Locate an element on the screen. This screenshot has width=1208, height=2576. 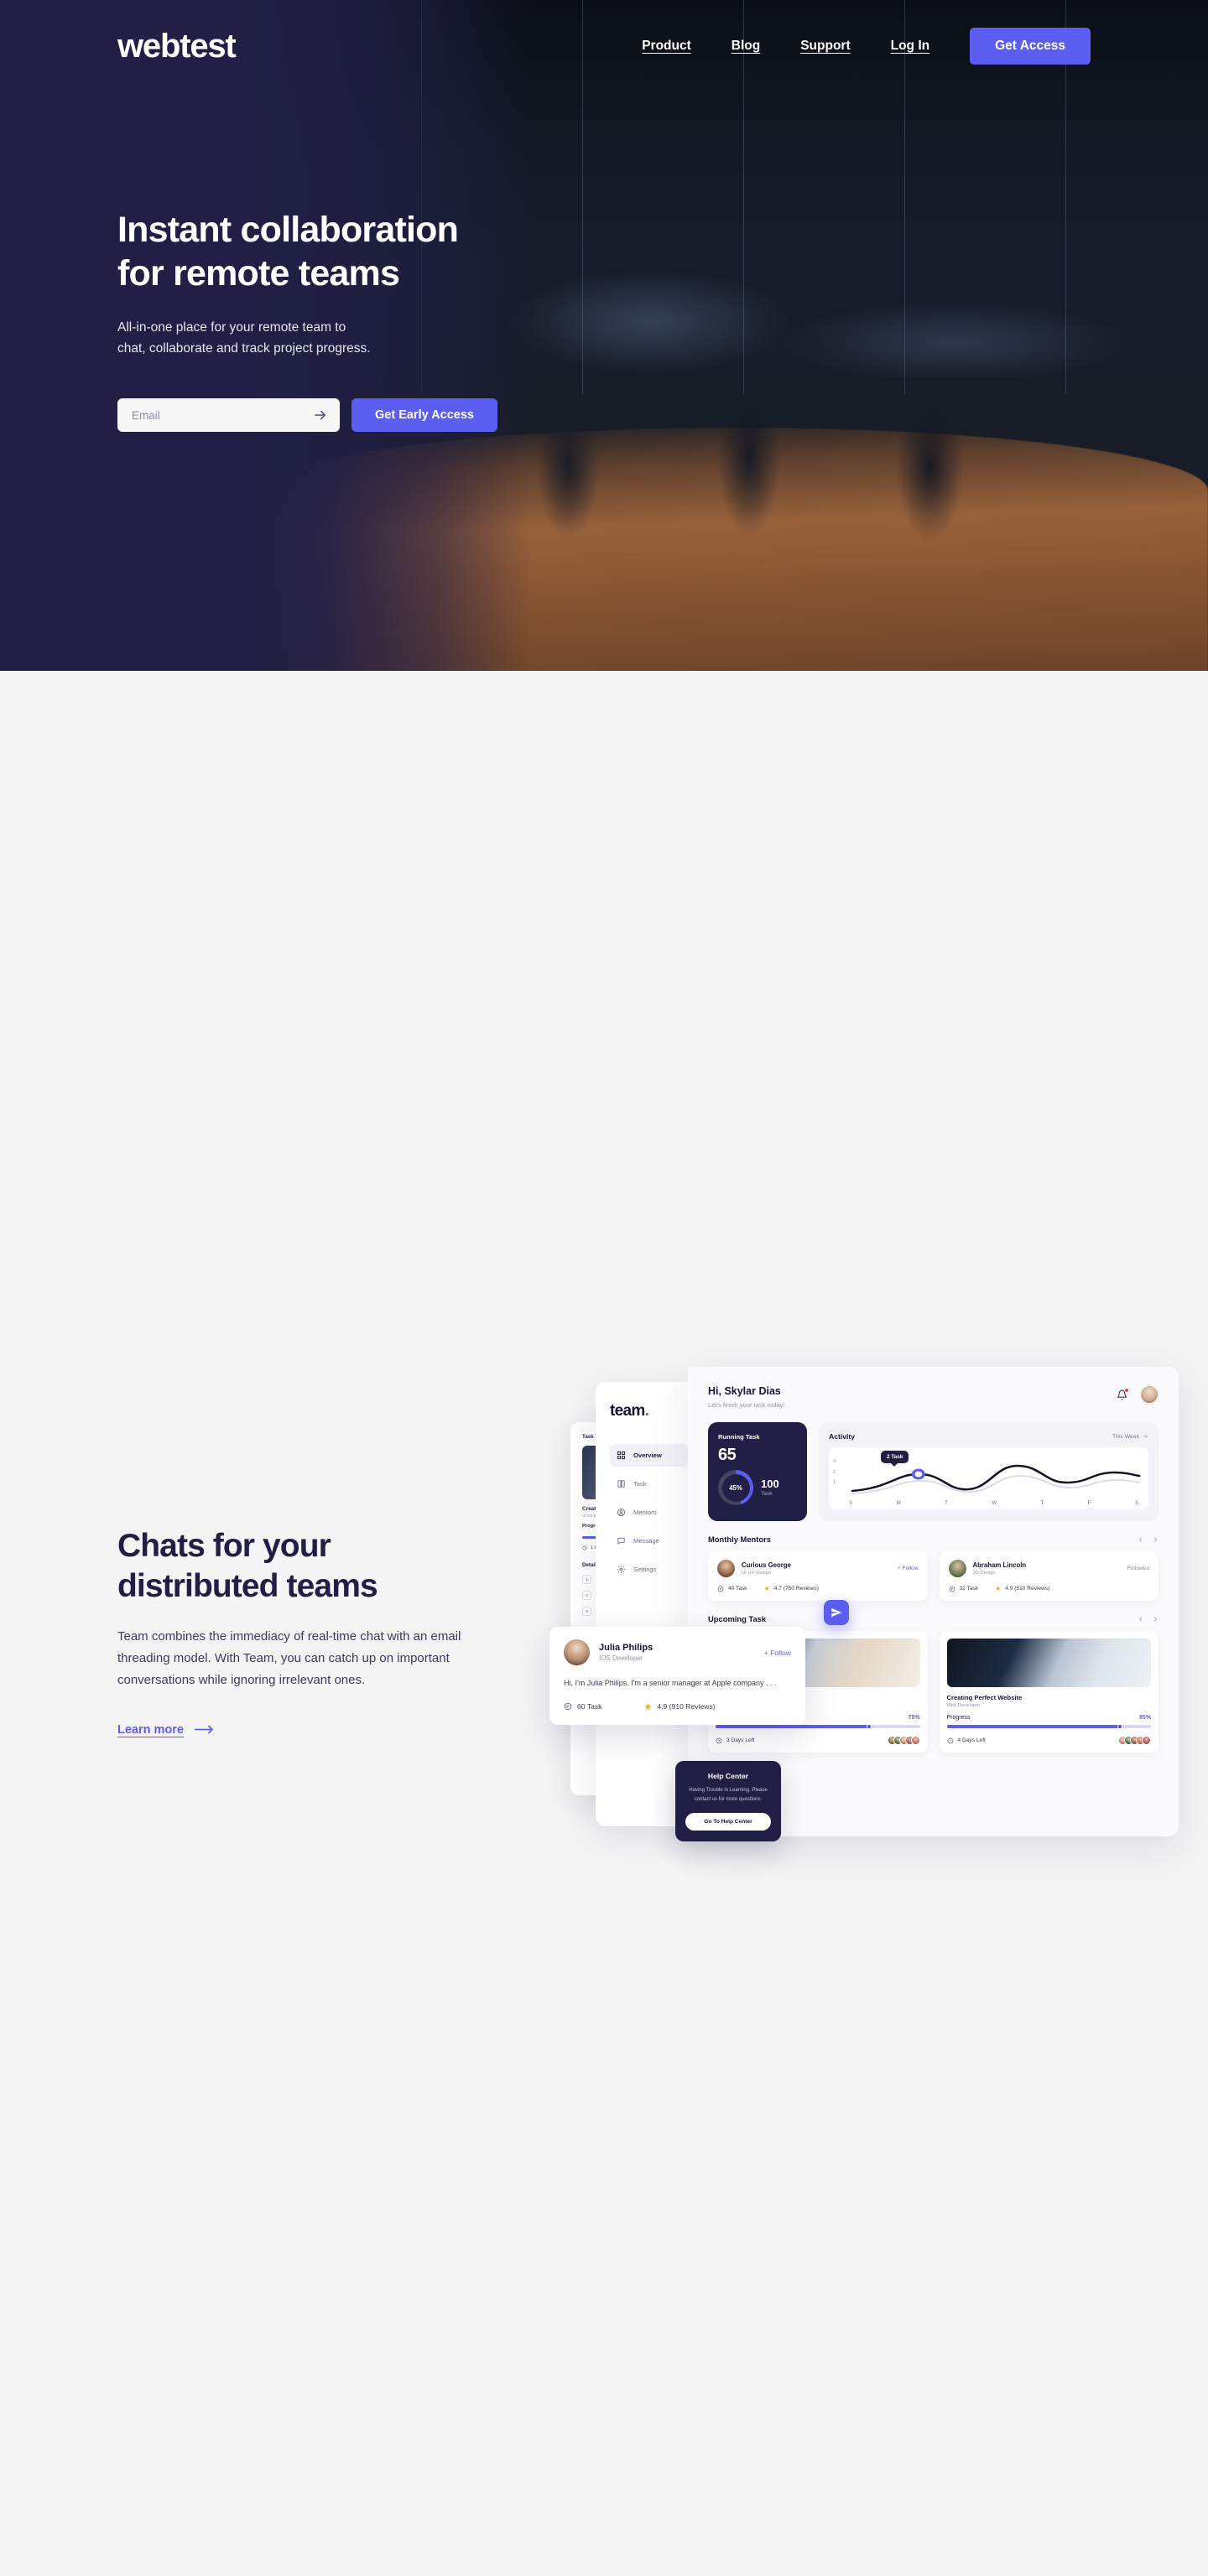
get-access-button: Get Access is located at coordinates (1030, 46).